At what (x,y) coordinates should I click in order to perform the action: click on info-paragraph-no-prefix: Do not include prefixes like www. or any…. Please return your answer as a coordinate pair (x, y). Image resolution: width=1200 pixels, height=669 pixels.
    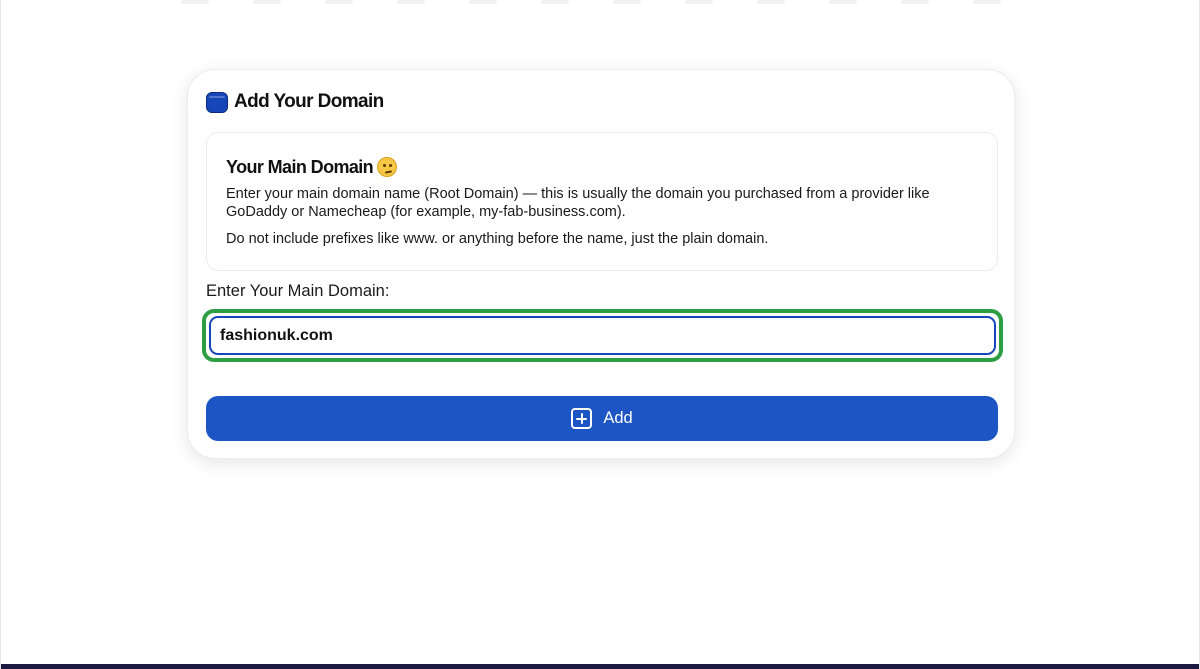
    Looking at the image, I should click on (497, 239).